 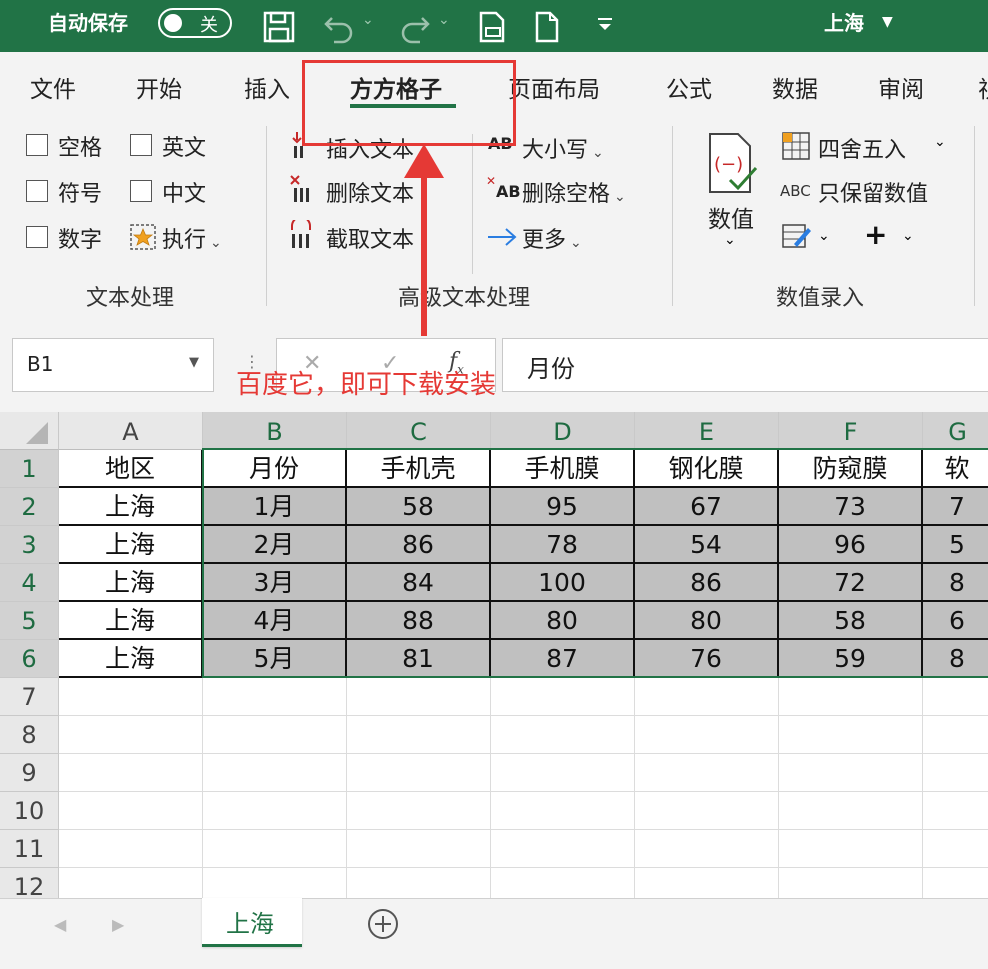 I want to click on cell-g7, so click(x=955, y=697).